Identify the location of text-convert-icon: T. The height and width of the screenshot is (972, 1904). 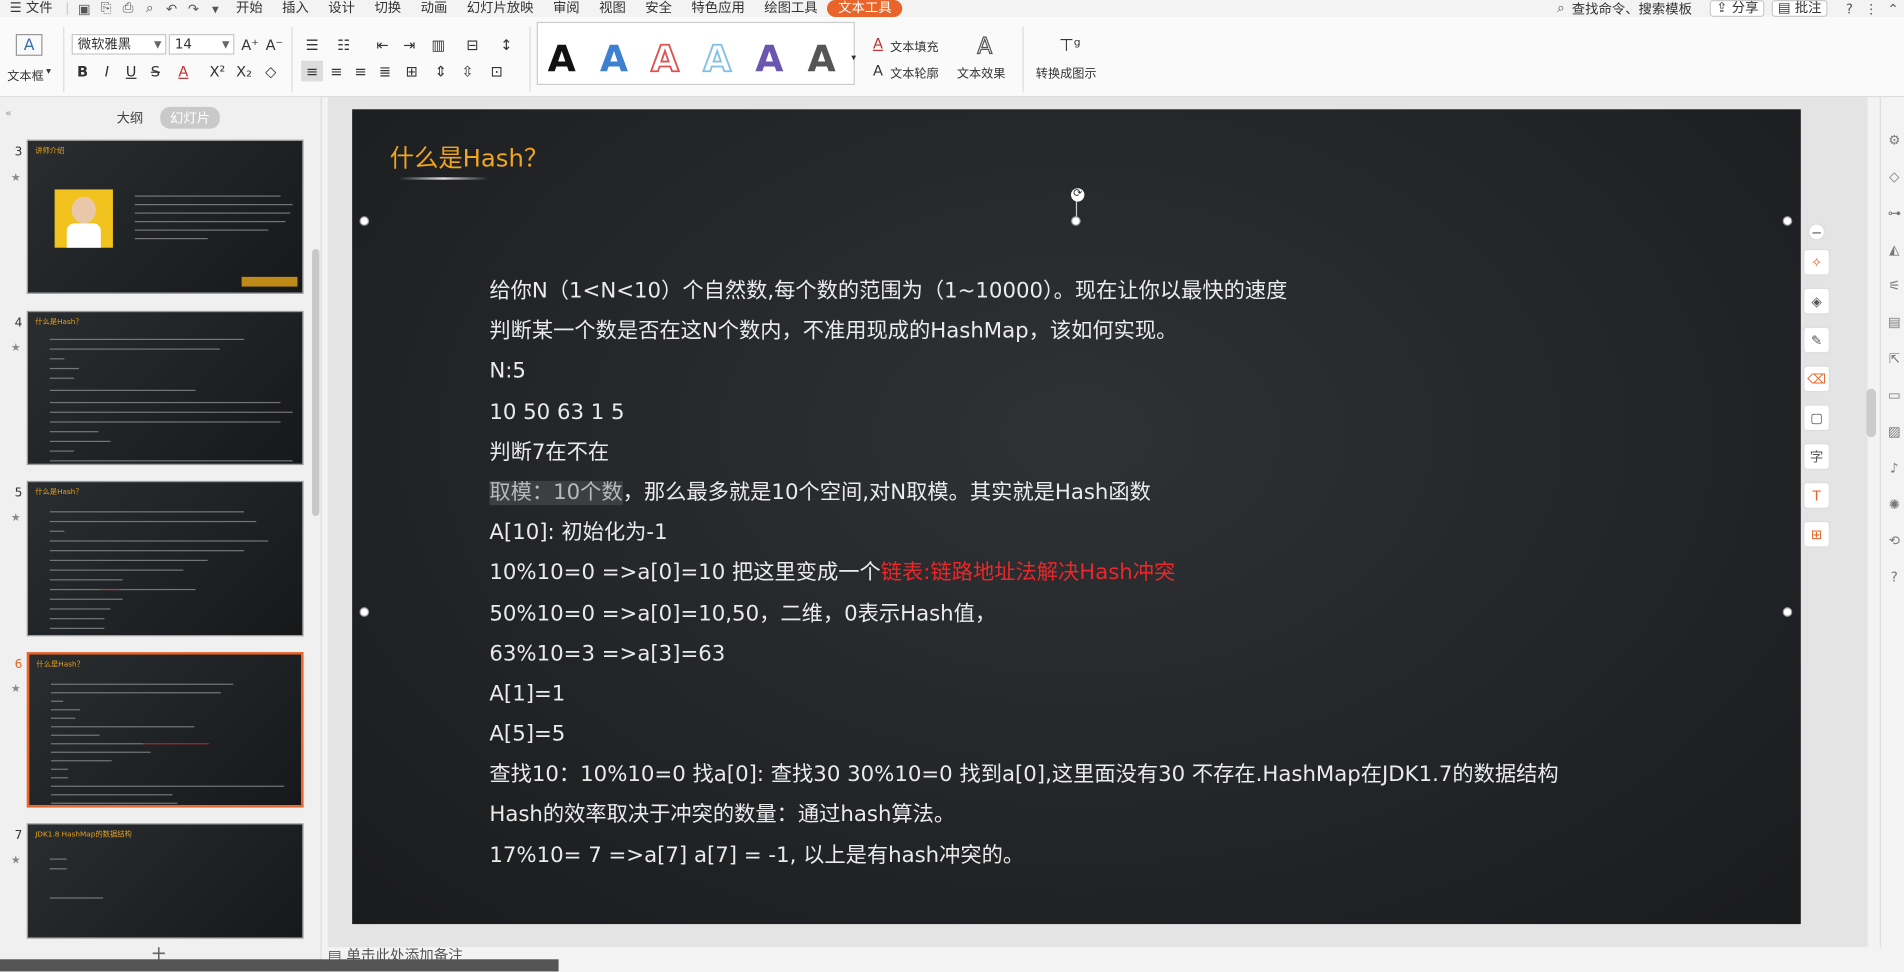
(1816, 495).